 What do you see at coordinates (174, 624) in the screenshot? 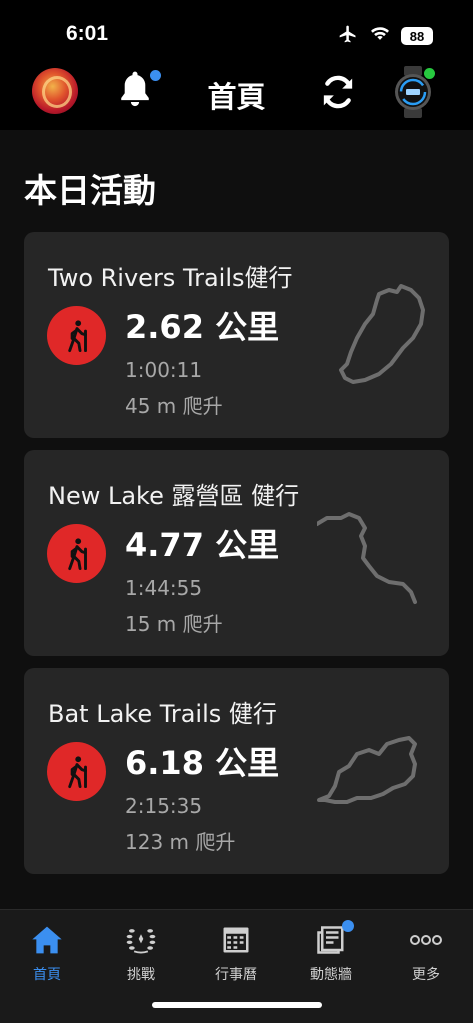
I see `activity-ascent: 15 m 爬升` at bounding box center [174, 624].